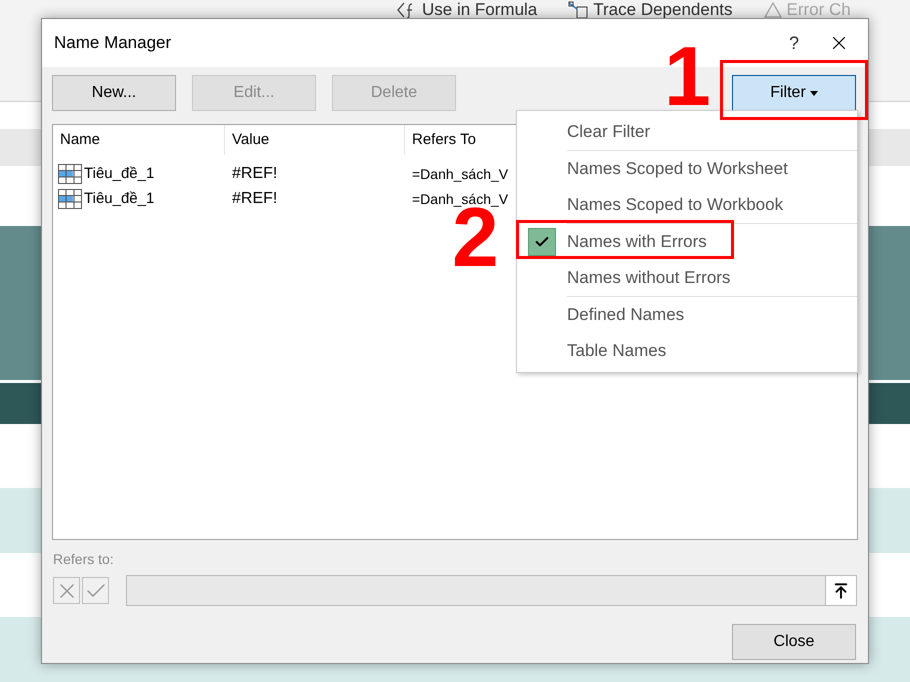 The height and width of the screenshot is (682, 910). Describe the element at coordinates (84, 559) in the screenshot. I see `refers-to-label: Refers to:` at that location.